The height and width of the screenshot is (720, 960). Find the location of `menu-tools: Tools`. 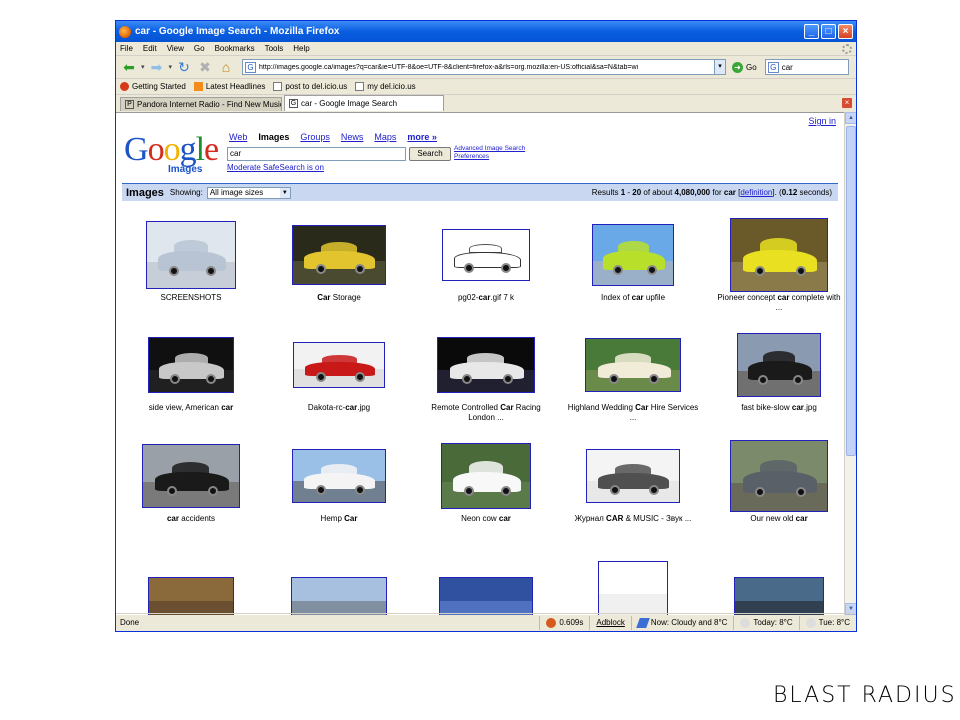

menu-tools: Tools is located at coordinates (274, 48).